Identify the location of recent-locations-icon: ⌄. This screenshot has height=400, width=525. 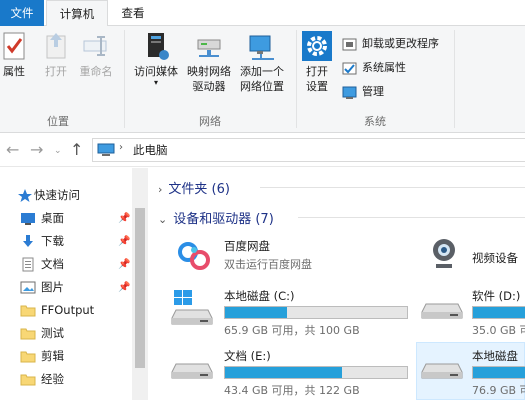
(58, 151).